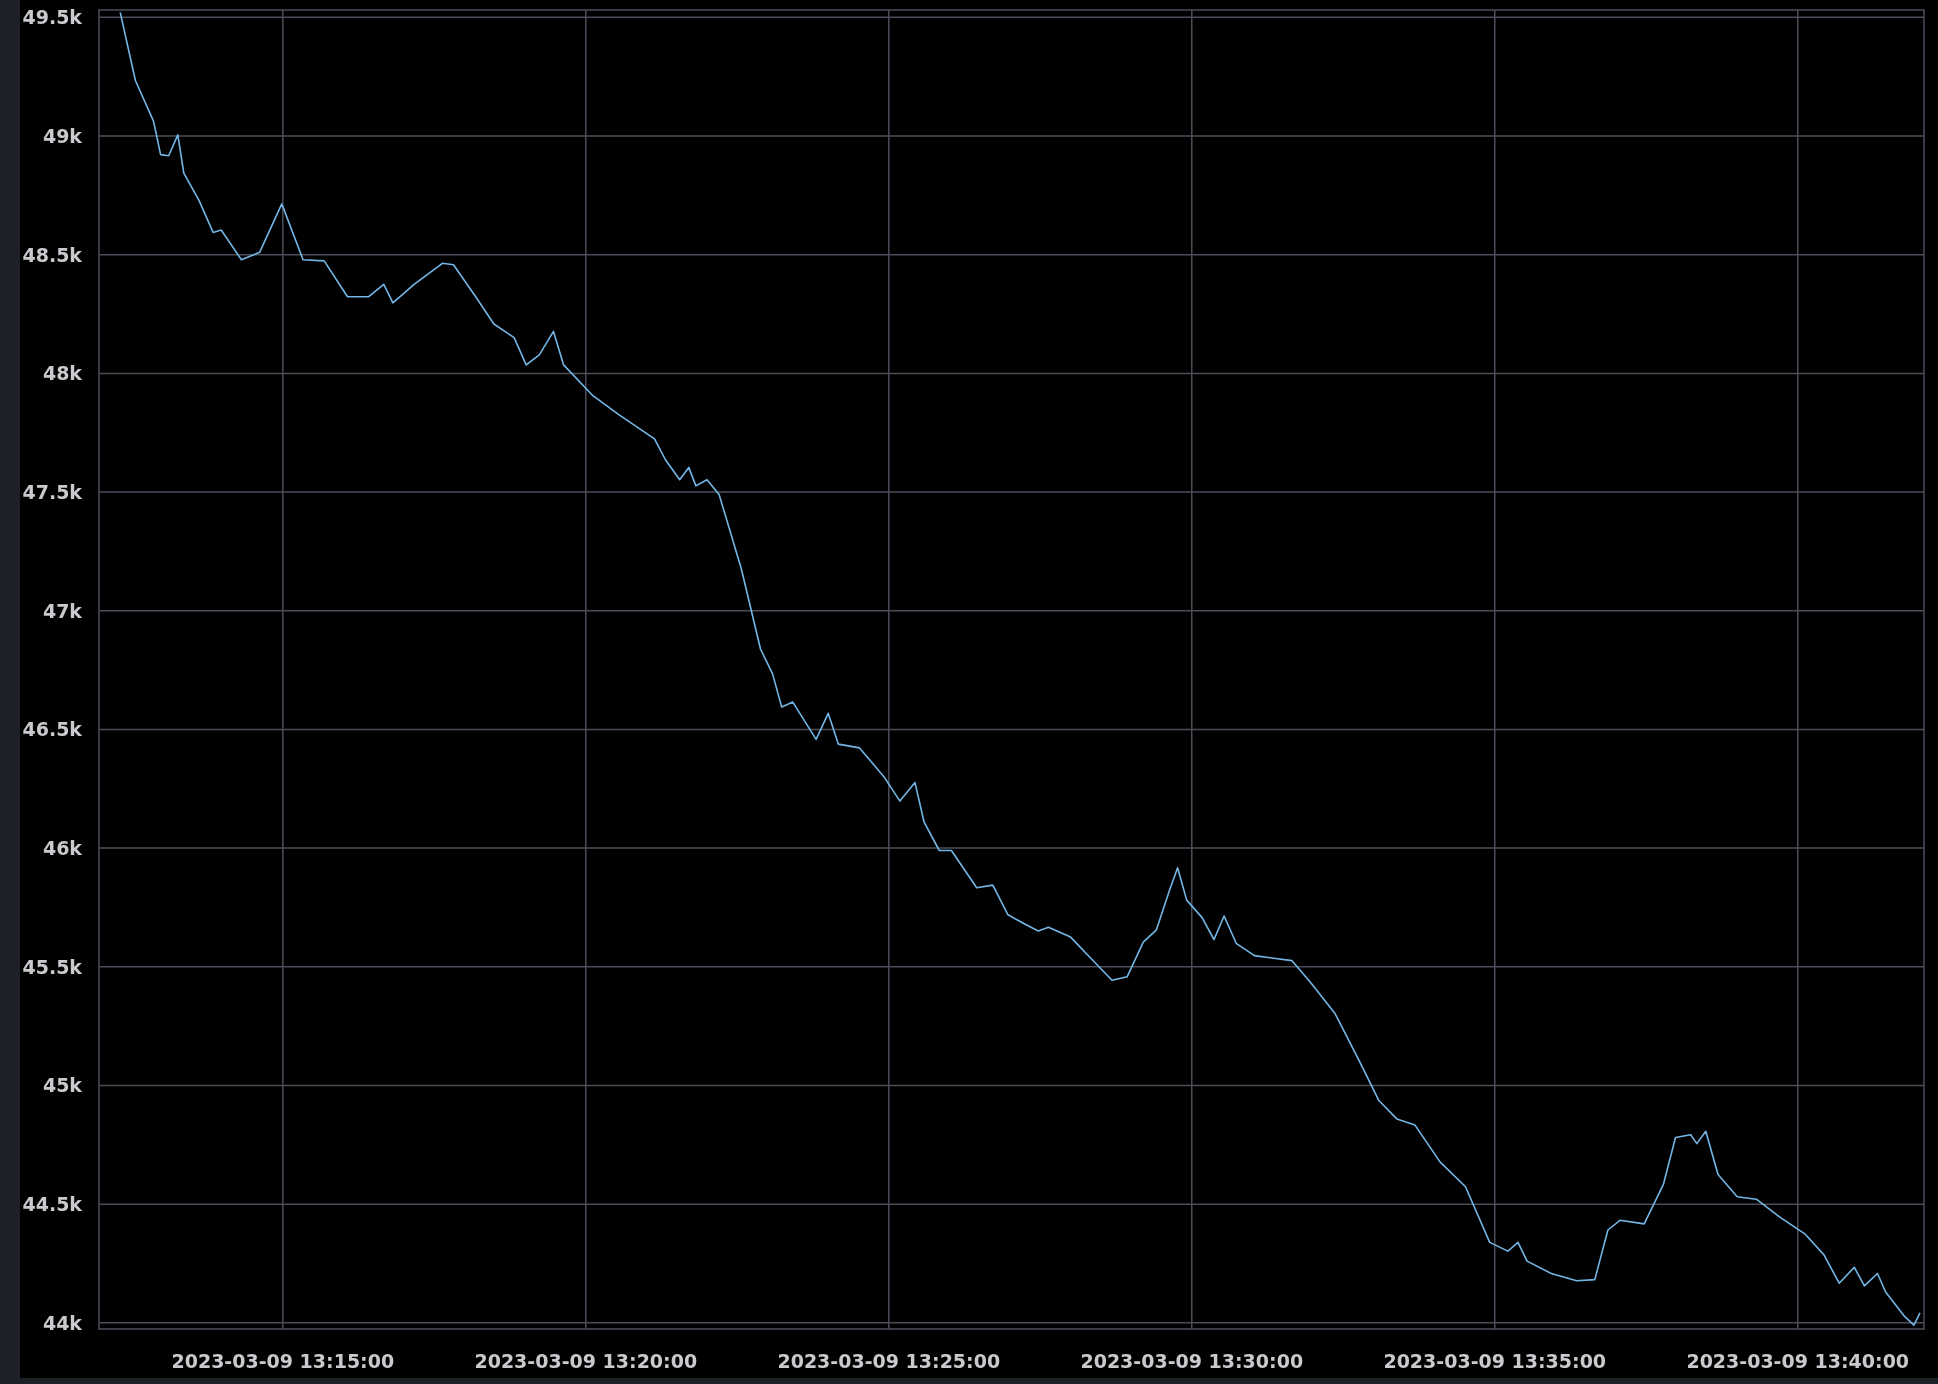 This screenshot has height=1384, width=1938. What do you see at coordinates (62, 373) in the screenshot?
I see `axis-label: 48k` at bounding box center [62, 373].